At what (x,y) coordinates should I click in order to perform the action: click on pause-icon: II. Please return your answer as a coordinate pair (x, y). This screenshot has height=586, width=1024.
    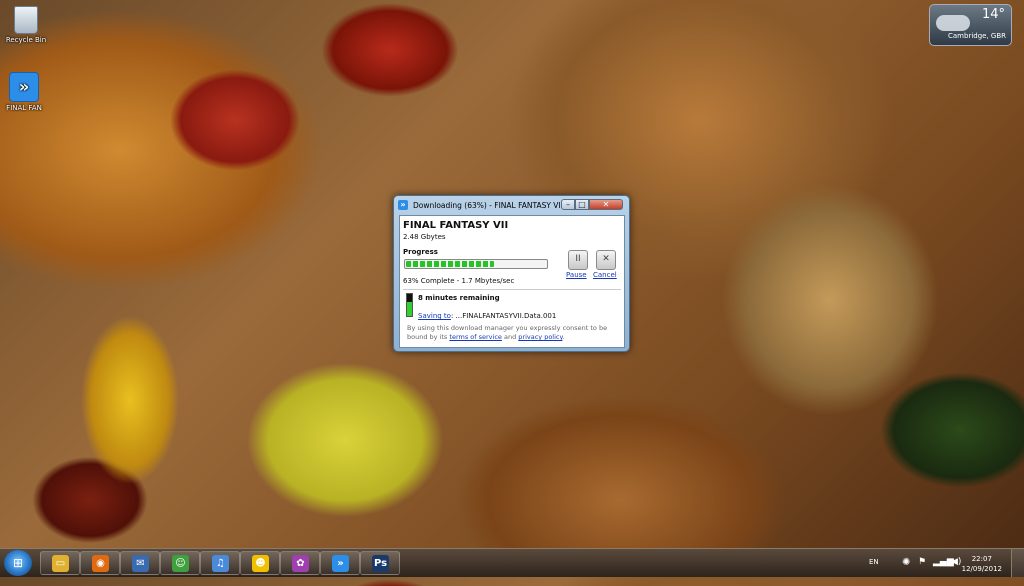
    Looking at the image, I should click on (578, 259).